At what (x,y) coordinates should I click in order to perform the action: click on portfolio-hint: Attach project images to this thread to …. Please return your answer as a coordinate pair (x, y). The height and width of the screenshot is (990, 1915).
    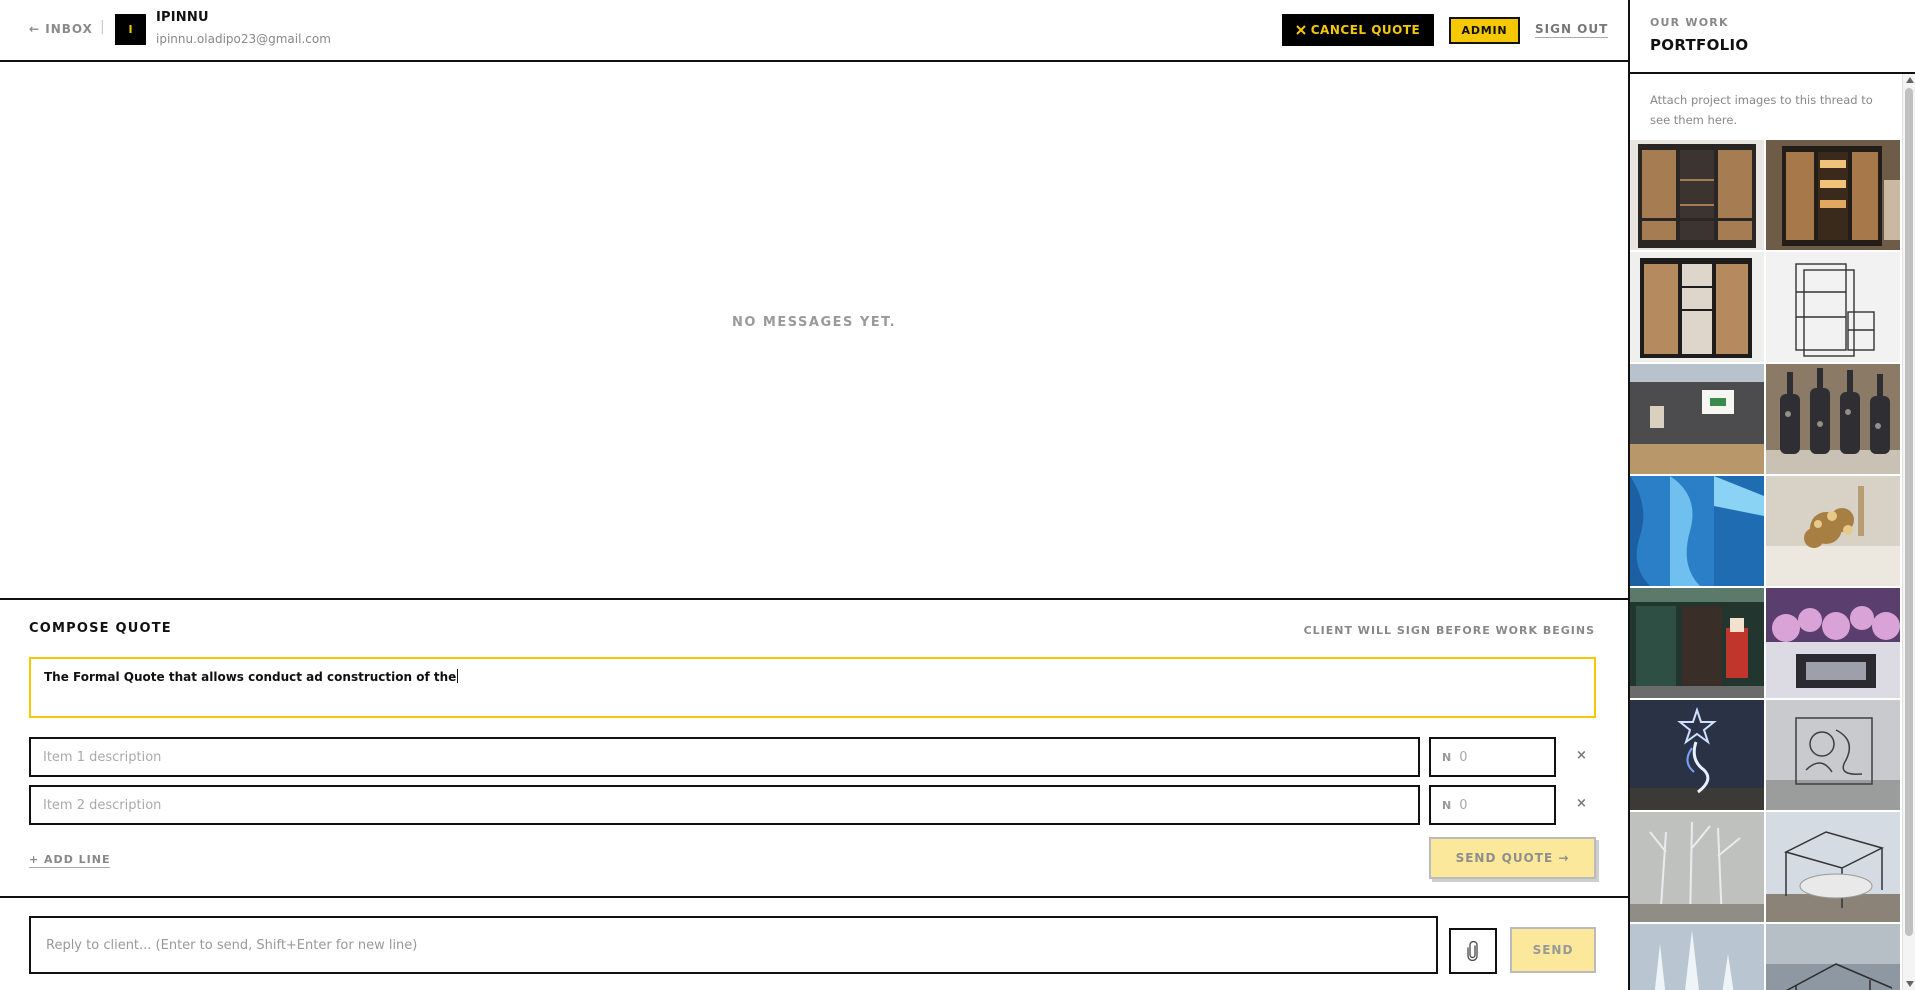
    Looking at the image, I should click on (1761, 110).